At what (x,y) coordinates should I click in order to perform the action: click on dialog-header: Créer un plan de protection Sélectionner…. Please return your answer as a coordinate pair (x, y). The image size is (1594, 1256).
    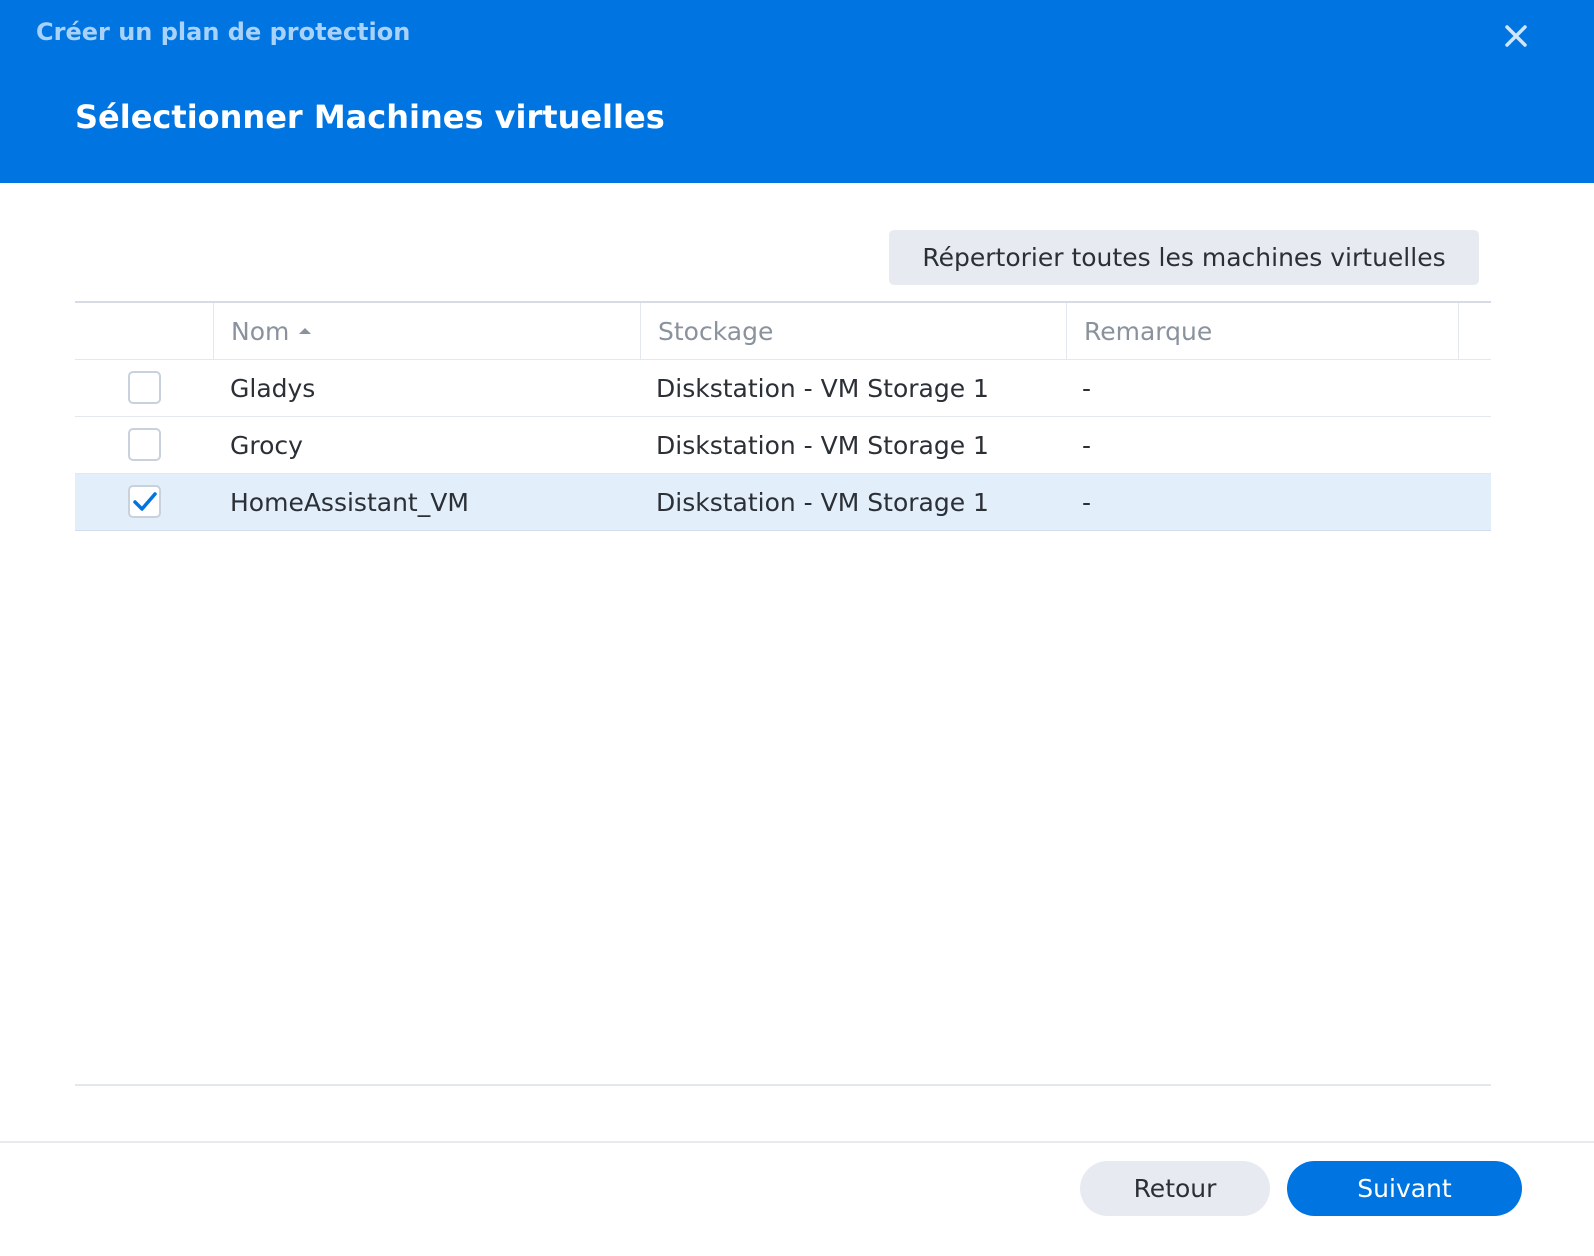
    Looking at the image, I should click on (797, 91).